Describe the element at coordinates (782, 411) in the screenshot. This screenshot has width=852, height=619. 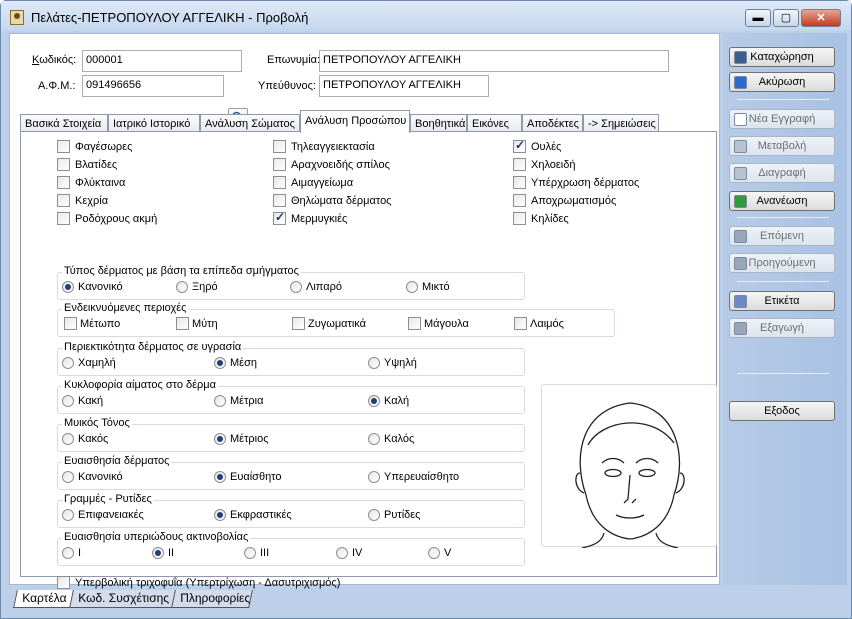
I see `exit-button: Εξοδος` at that location.